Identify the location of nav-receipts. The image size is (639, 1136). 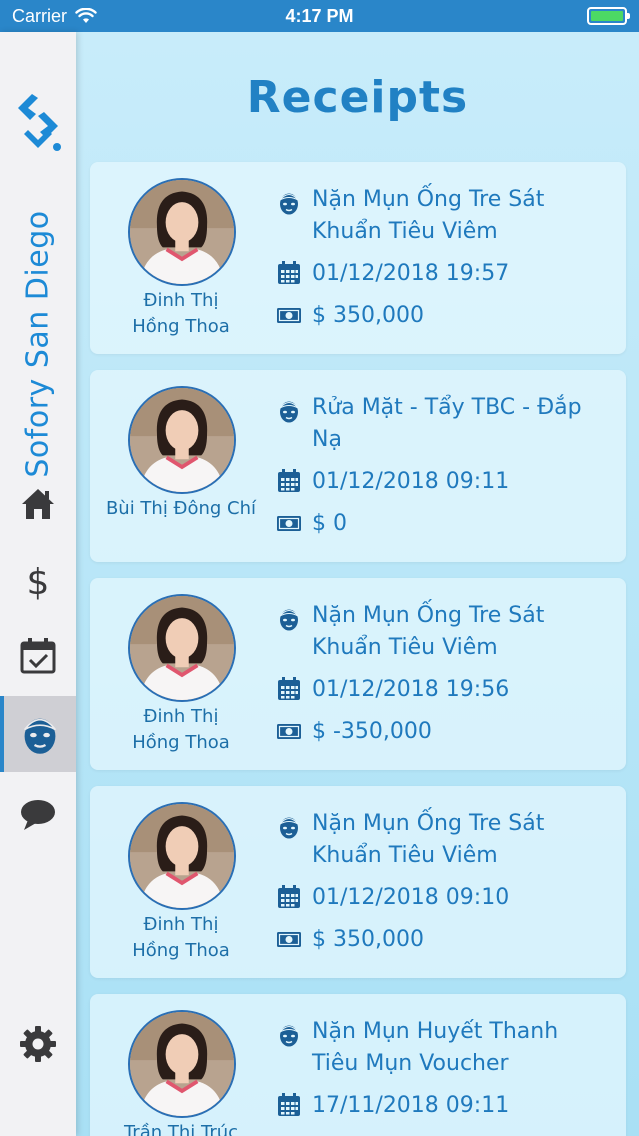
(38, 734).